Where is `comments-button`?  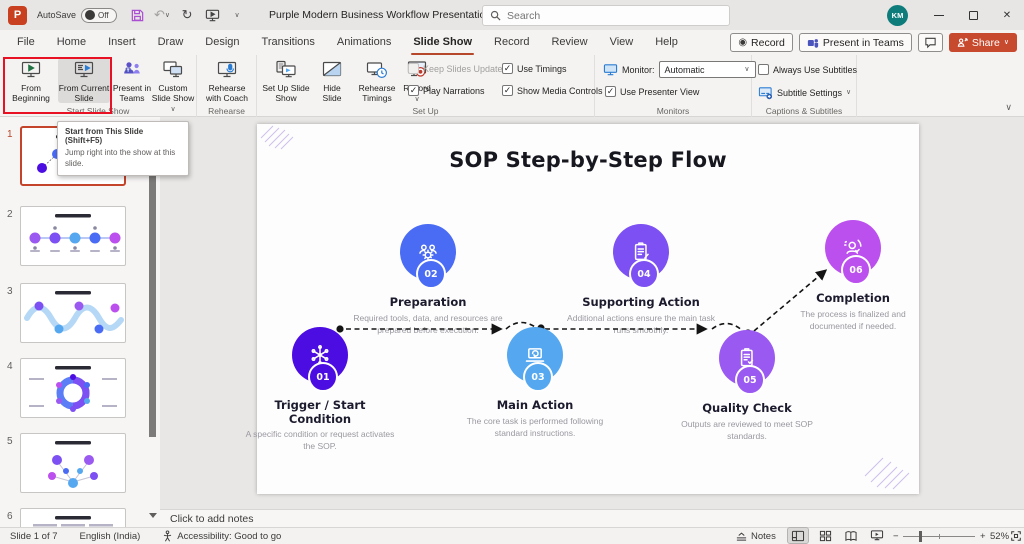 comments-button is located at coordinates (930, 42).